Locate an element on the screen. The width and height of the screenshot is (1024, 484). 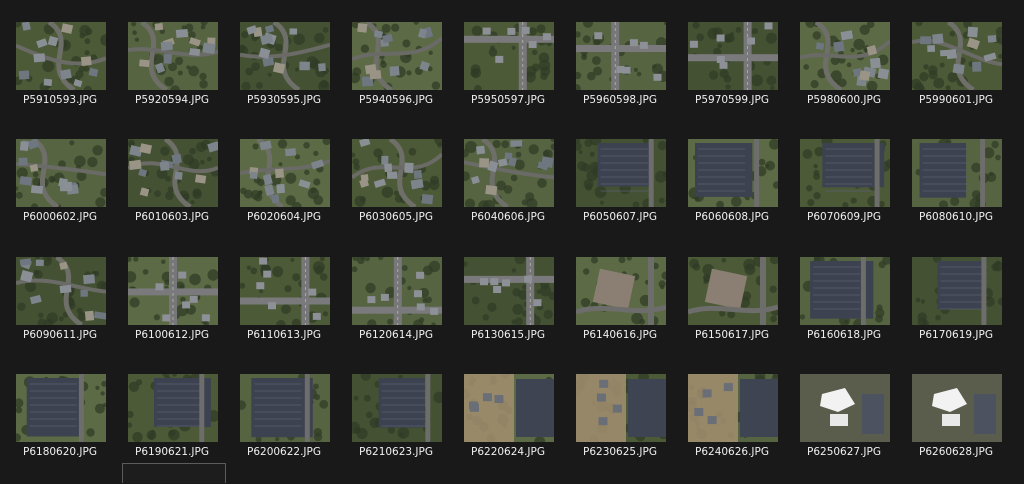
file-name-label: P6050607.JPG is located at coordinates (620, 217).